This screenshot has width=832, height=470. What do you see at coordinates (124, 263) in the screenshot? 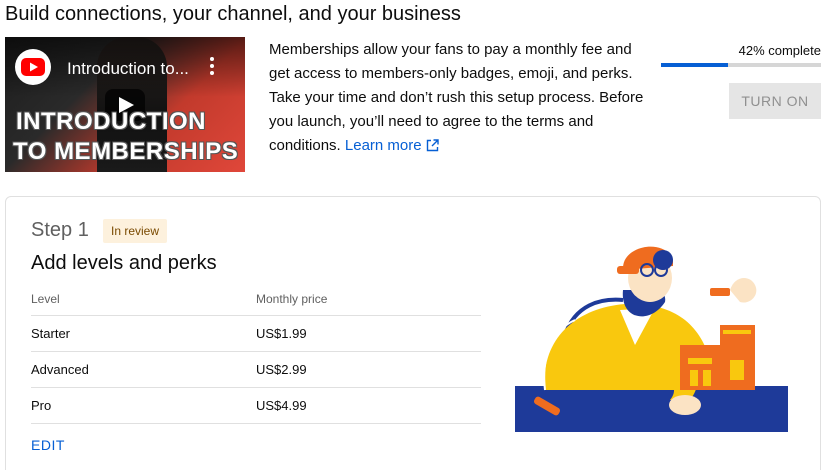
I see `card-title: Add levels and perks` at bounding box center [124, 263].